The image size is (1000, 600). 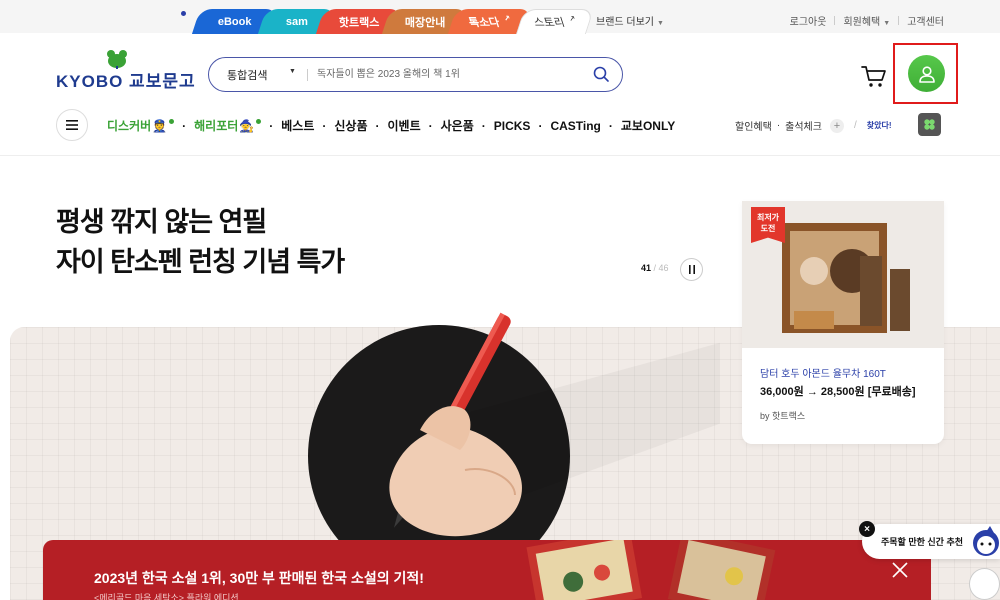 I want to click on recommendation-text: 주목할 만한 신간 추천, so click(x=922, y=542).